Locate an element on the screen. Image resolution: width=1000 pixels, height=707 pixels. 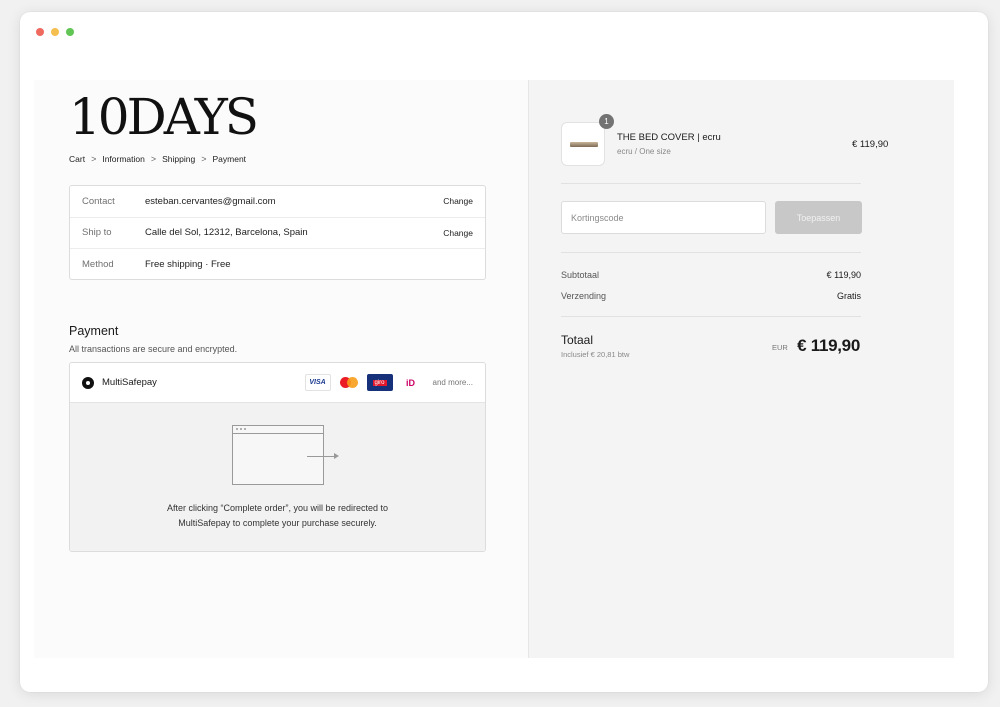
review-label: Ship to is located at coordinates (97, 233).